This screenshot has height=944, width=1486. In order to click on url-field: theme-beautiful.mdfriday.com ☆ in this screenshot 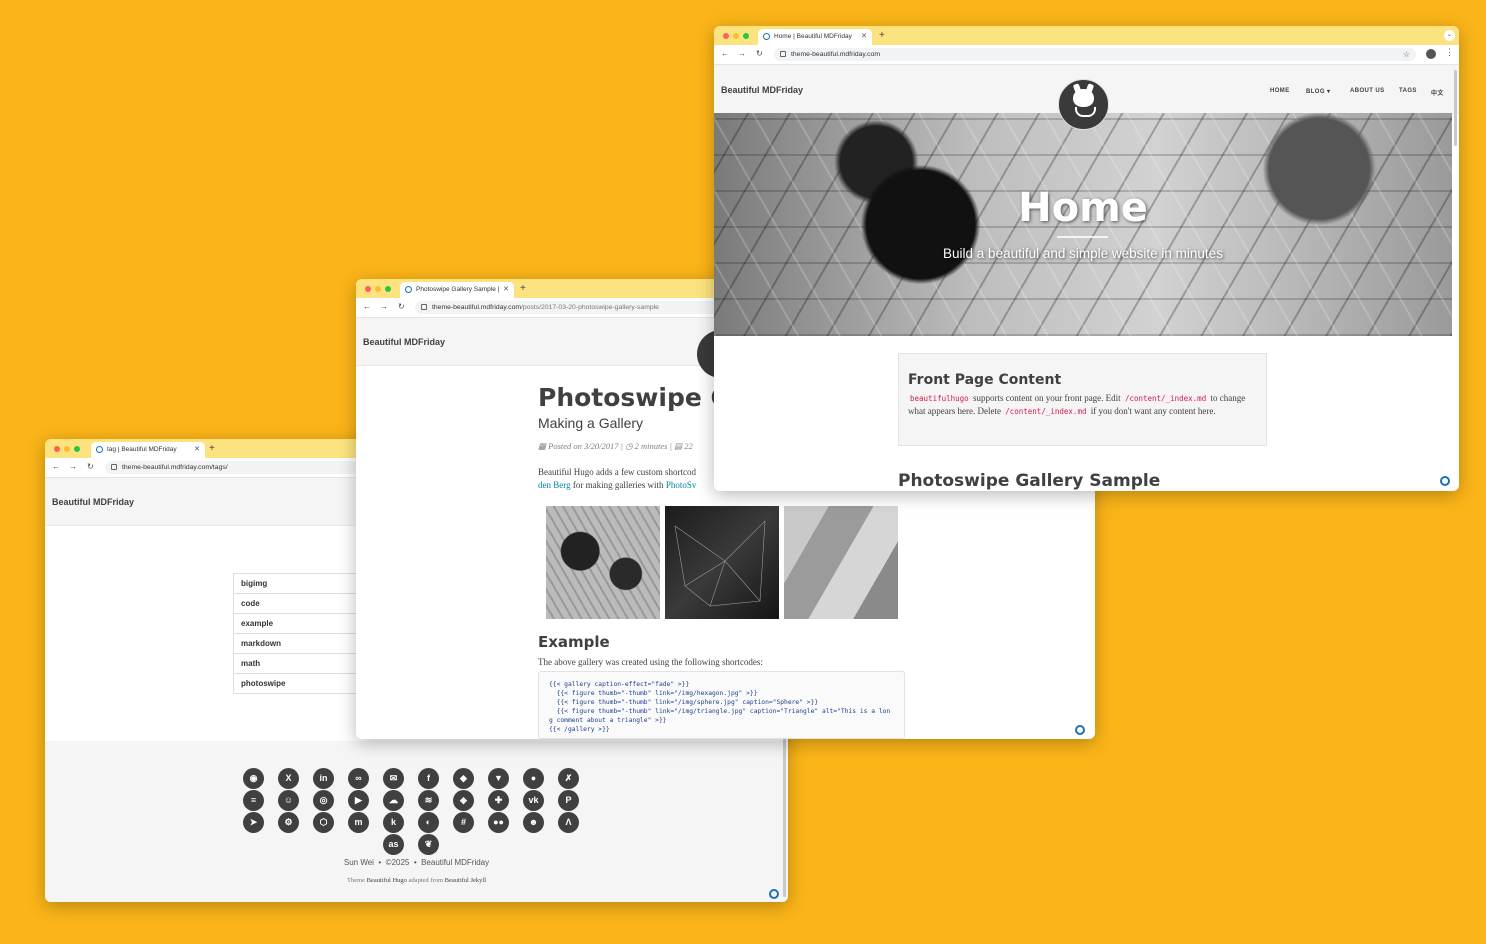, I will do `click(1095, 54)`.